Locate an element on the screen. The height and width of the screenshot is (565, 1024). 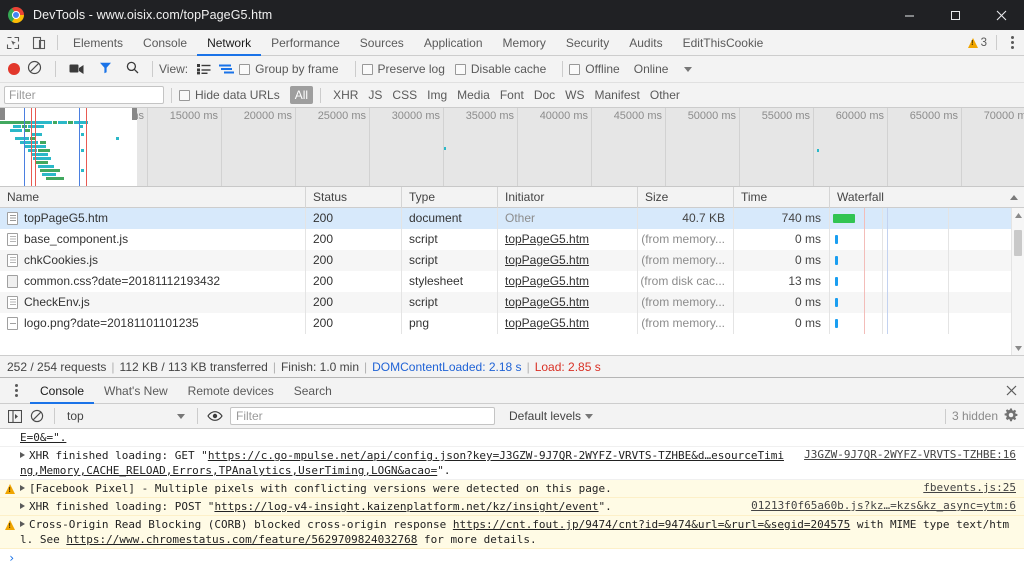
column-header-waterfall: Waterfall is located at coordinates (927, 197).